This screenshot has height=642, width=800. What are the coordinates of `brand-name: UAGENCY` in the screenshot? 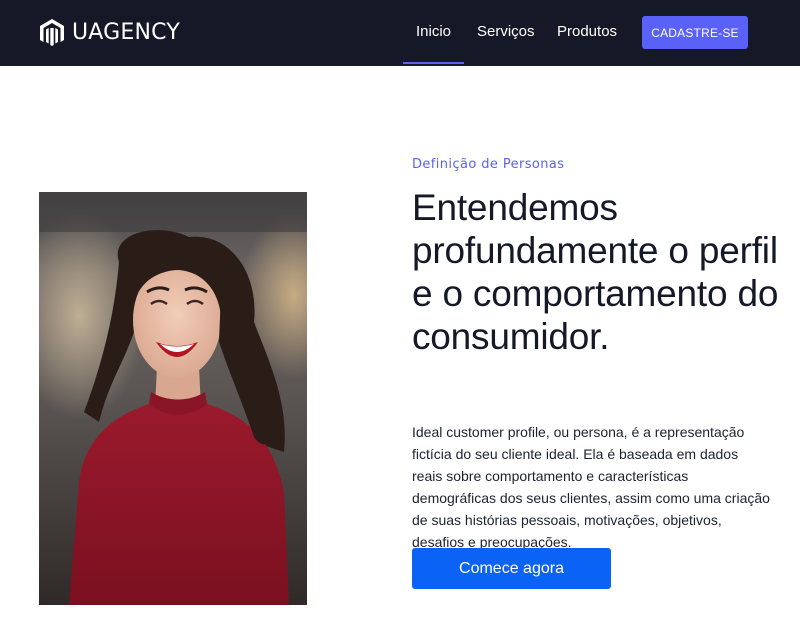 It's located at (126, 32).